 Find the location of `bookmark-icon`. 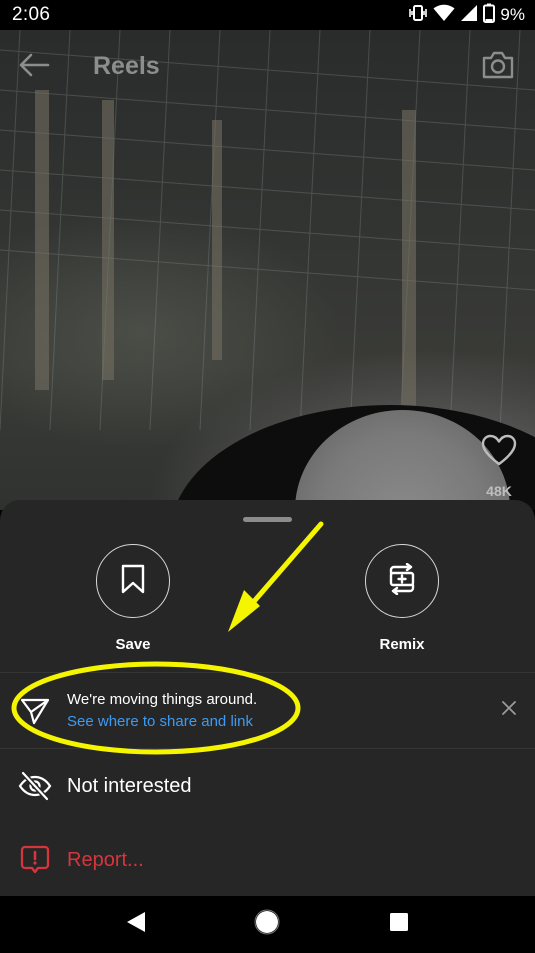

bookmark-icon is located at coordinates (133, 581).